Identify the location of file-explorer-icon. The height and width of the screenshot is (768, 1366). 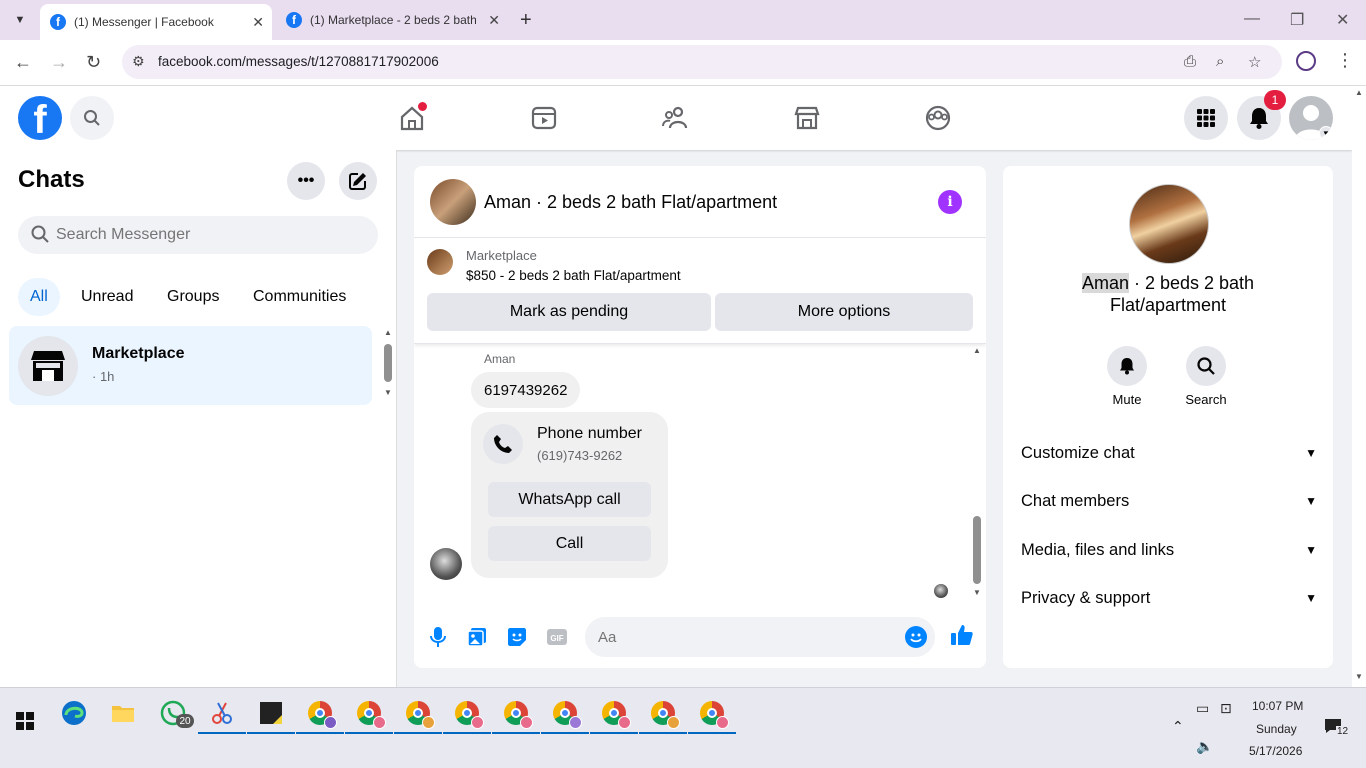
(123, 713).